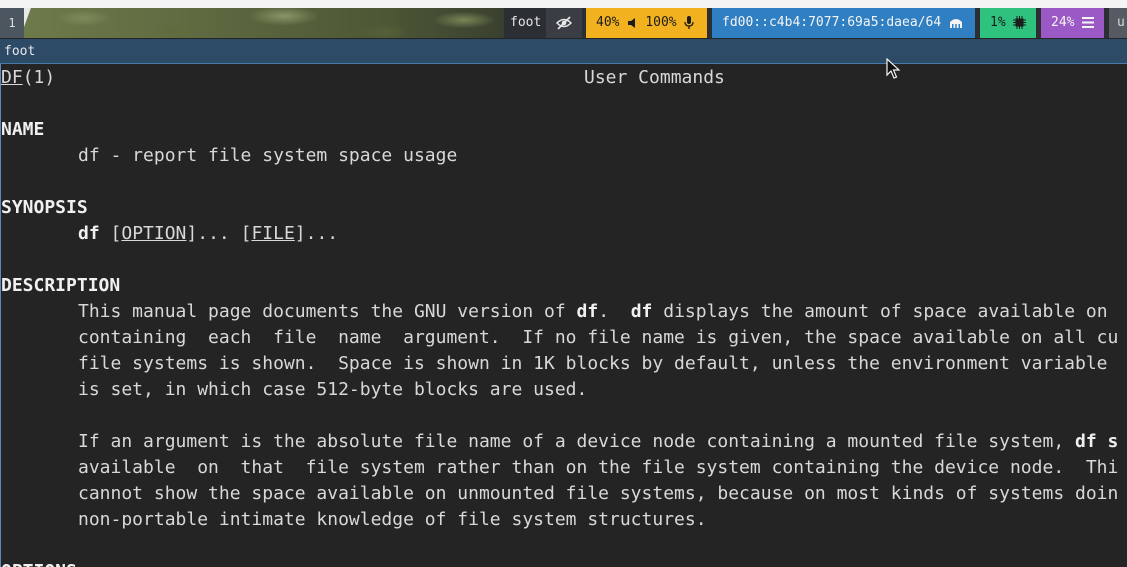 Image resolution: width=1127 pixels, height=567 pixels. I want to click on speaker-icon, so click(632, 22).